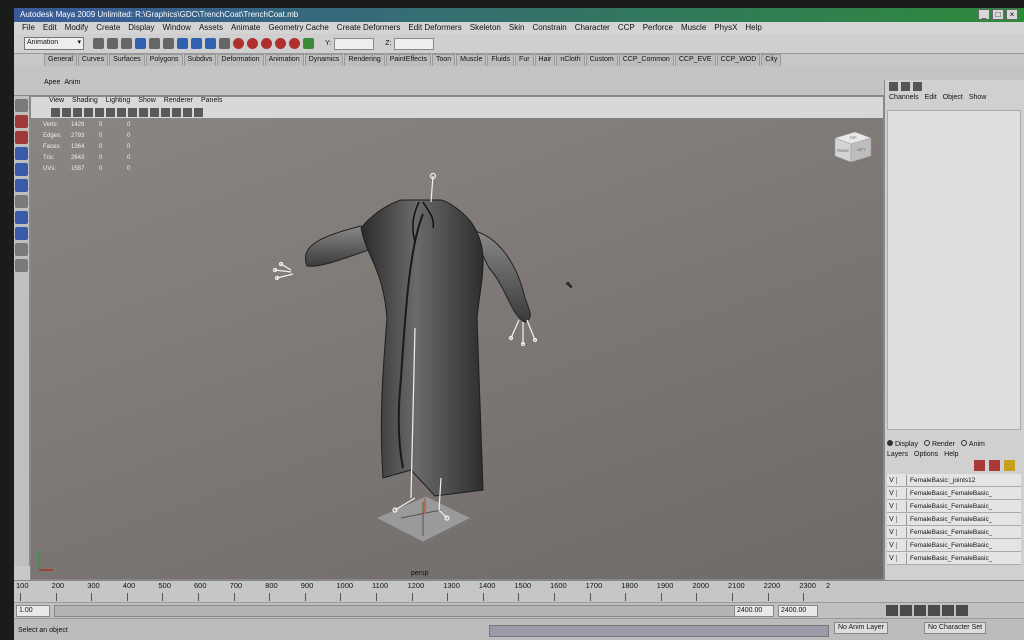 The height and width of the screenshot is (640, 1024). What do you see at coordinates (545, 60) in the screenshot?
I see `shelf-tab-hair: Hair` at bounding box center [545, 60].